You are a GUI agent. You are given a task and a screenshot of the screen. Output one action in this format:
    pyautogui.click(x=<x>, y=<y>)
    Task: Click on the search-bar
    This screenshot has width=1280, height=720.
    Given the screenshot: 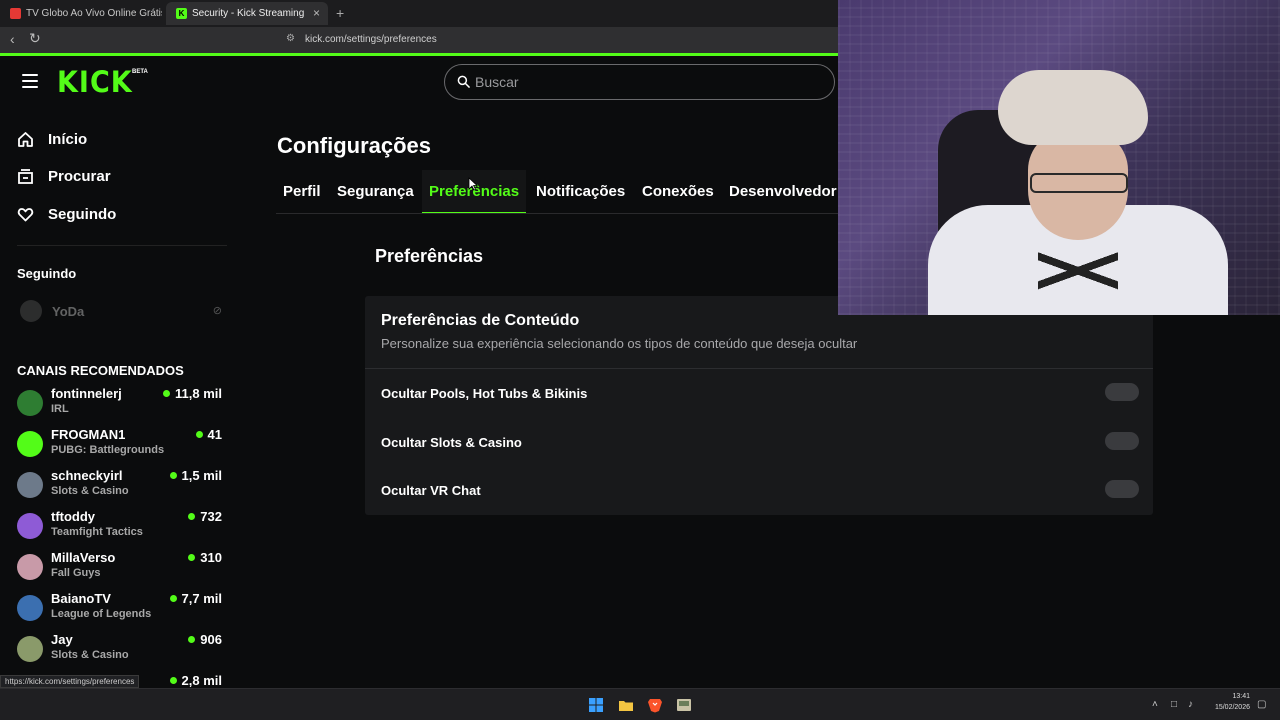 What is the action you would take?
    pyautogui.click(x=639, y=82)
    